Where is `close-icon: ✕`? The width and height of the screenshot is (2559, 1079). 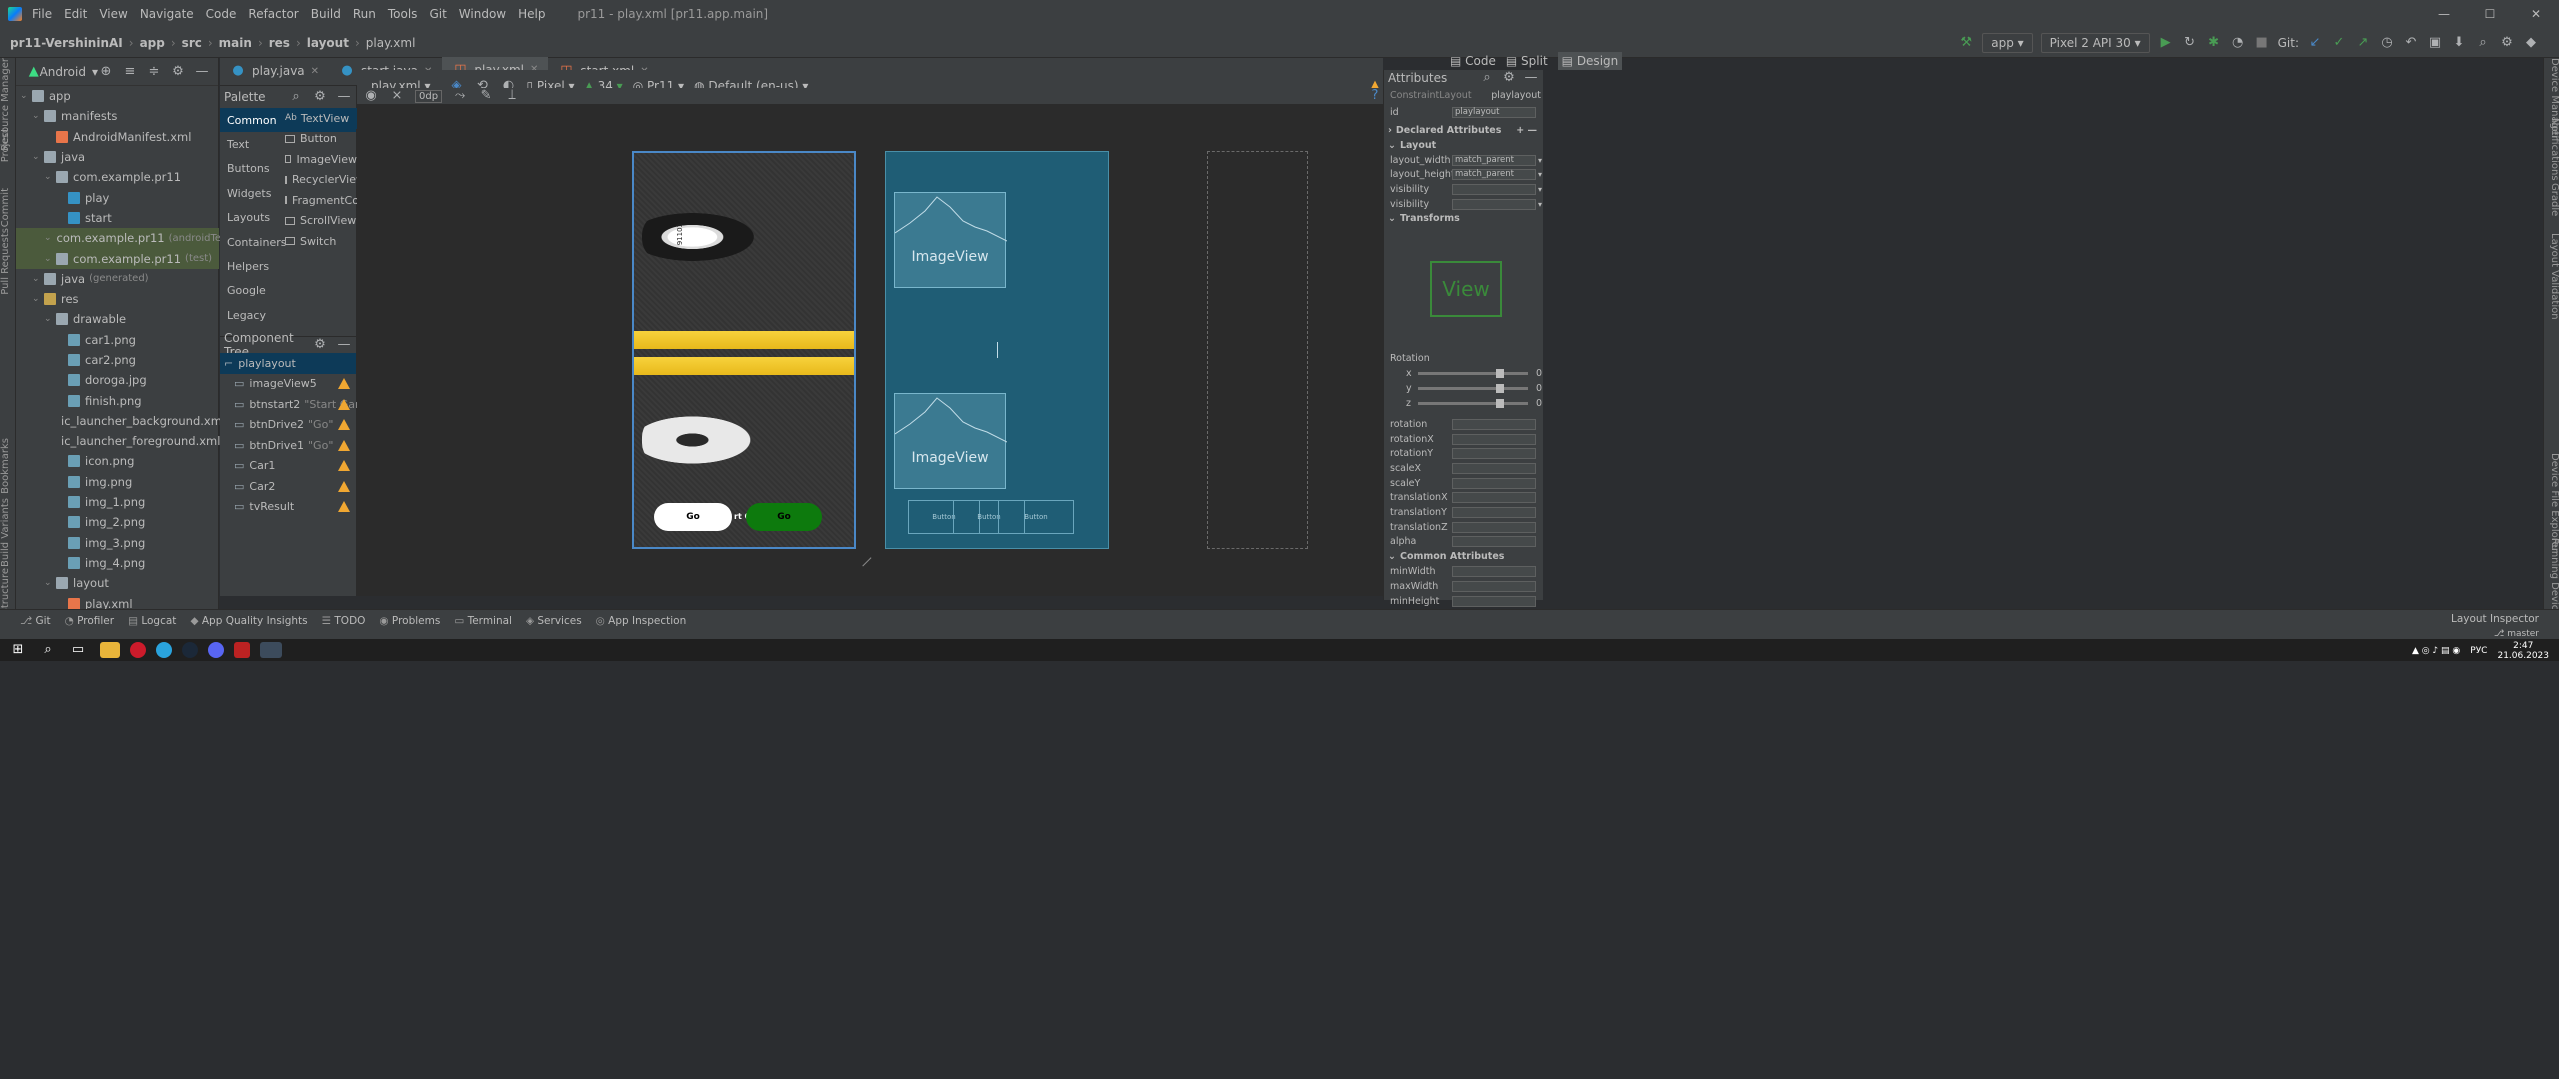 close-icon: ✕ is located at coordinates (2536, 14).